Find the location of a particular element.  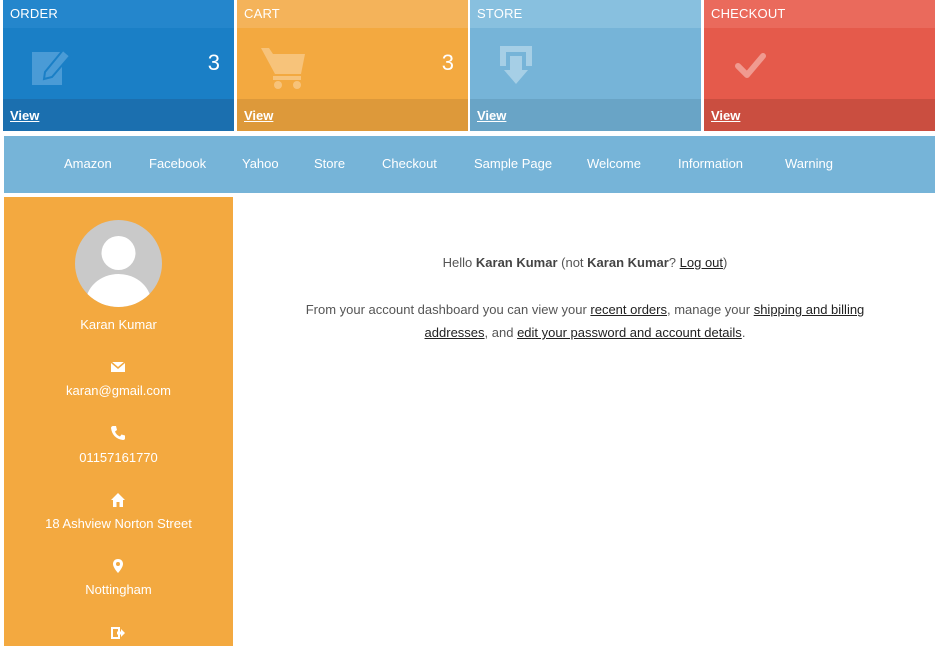

profile-name: Karan Kumar is located at coordinates (118, 324).